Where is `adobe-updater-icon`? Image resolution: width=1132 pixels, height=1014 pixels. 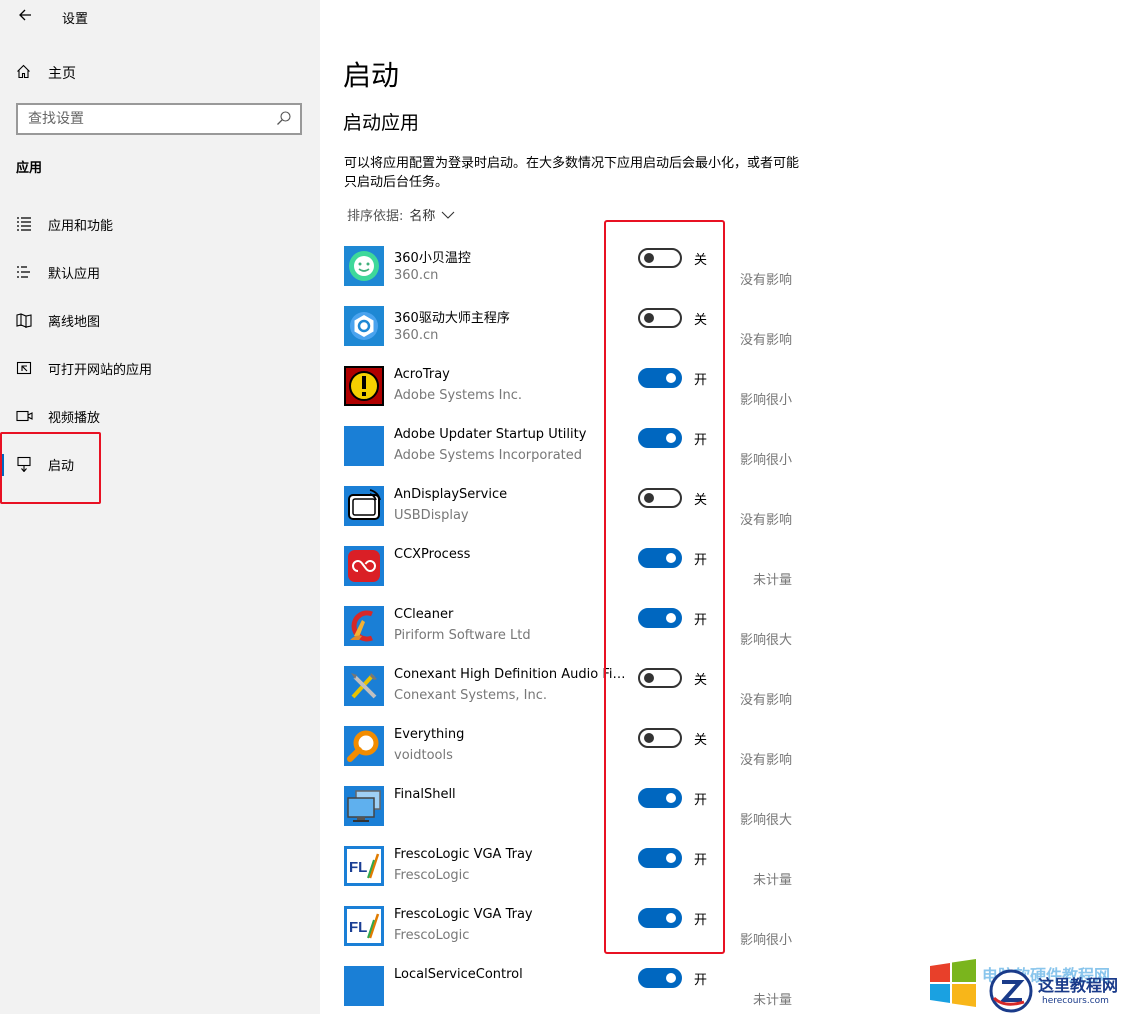 adobe-updater-icon is located at coordinates (364, 446).